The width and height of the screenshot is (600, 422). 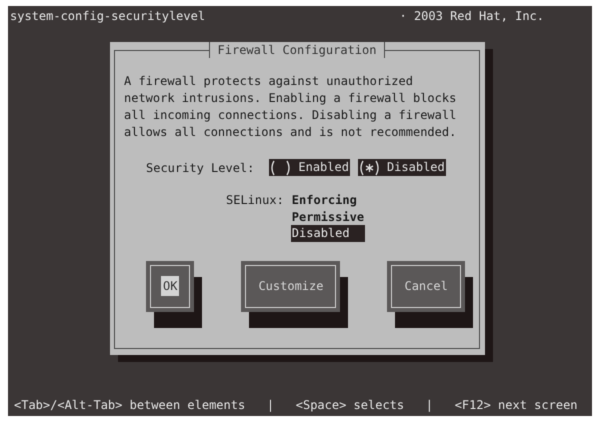 What do you see at coordinates (297, 50) in the screenshot?
I see `dialog-title: Firewall Configuration` at bounding box center [297, 50].